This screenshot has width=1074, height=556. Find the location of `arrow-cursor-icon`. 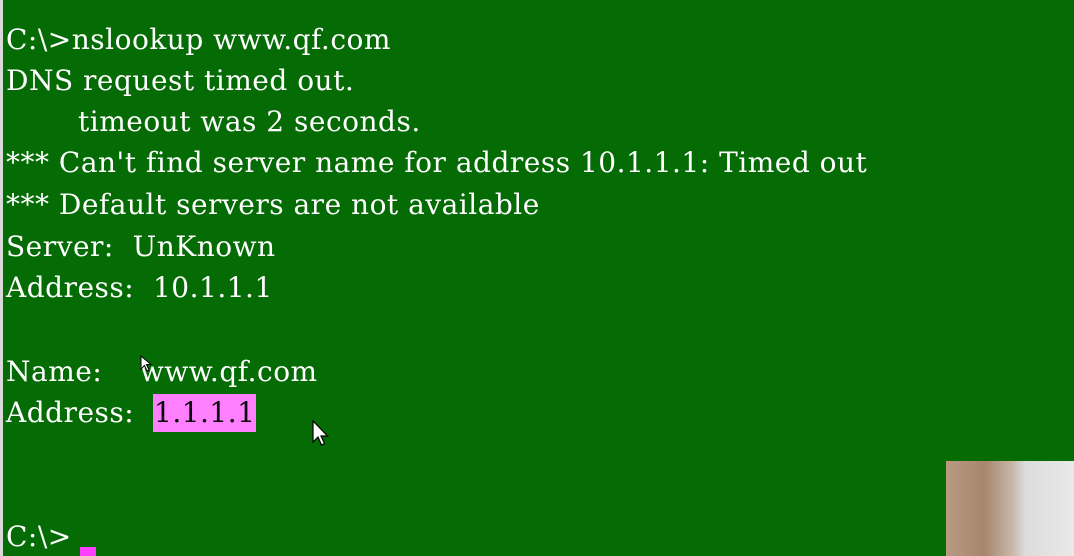

arrow-cursor-icon is located at coordinates (146, 363).